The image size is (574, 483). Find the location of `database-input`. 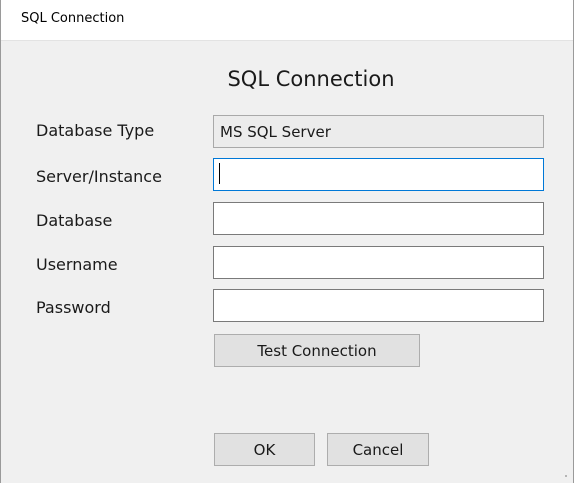

database-input is located at coordinates (378, 218).